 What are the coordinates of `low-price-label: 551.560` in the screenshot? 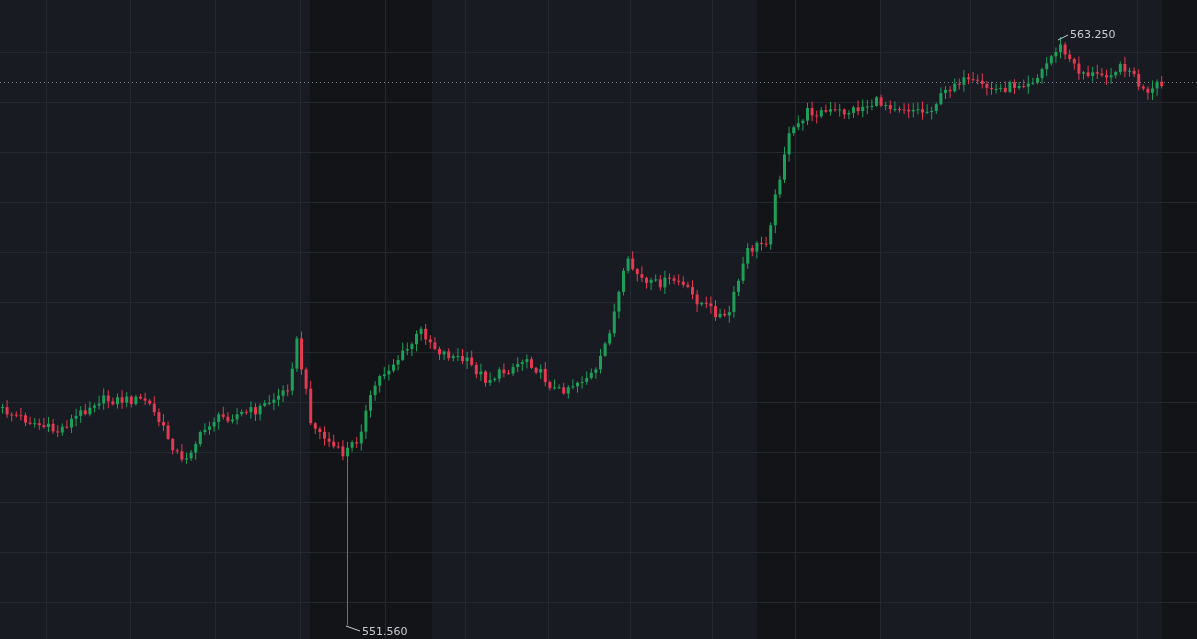 It's located at (385, 631).